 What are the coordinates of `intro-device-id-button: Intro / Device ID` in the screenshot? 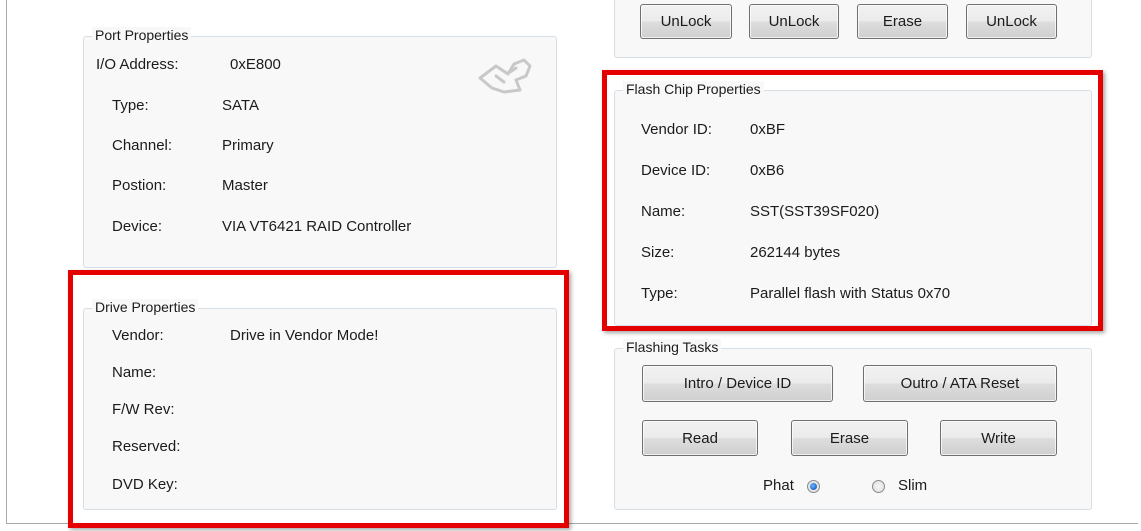 It's located at (737, 383).